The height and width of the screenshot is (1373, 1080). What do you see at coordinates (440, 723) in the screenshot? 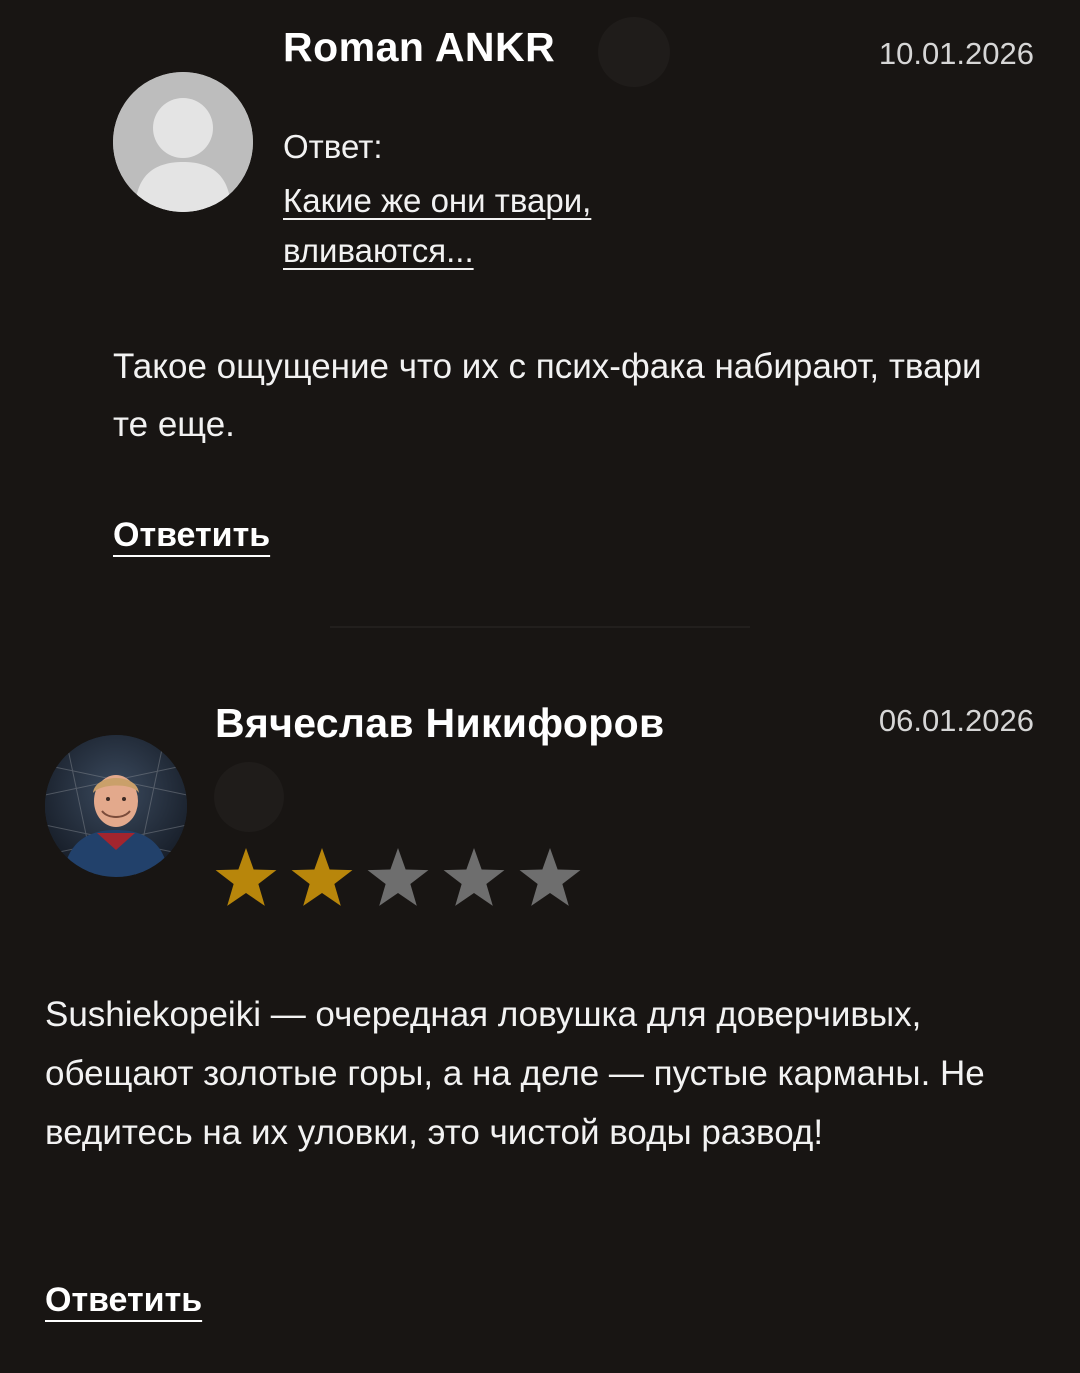
I see `review-author: Вячеслав Никифоров` at bounding box center [440, 723].